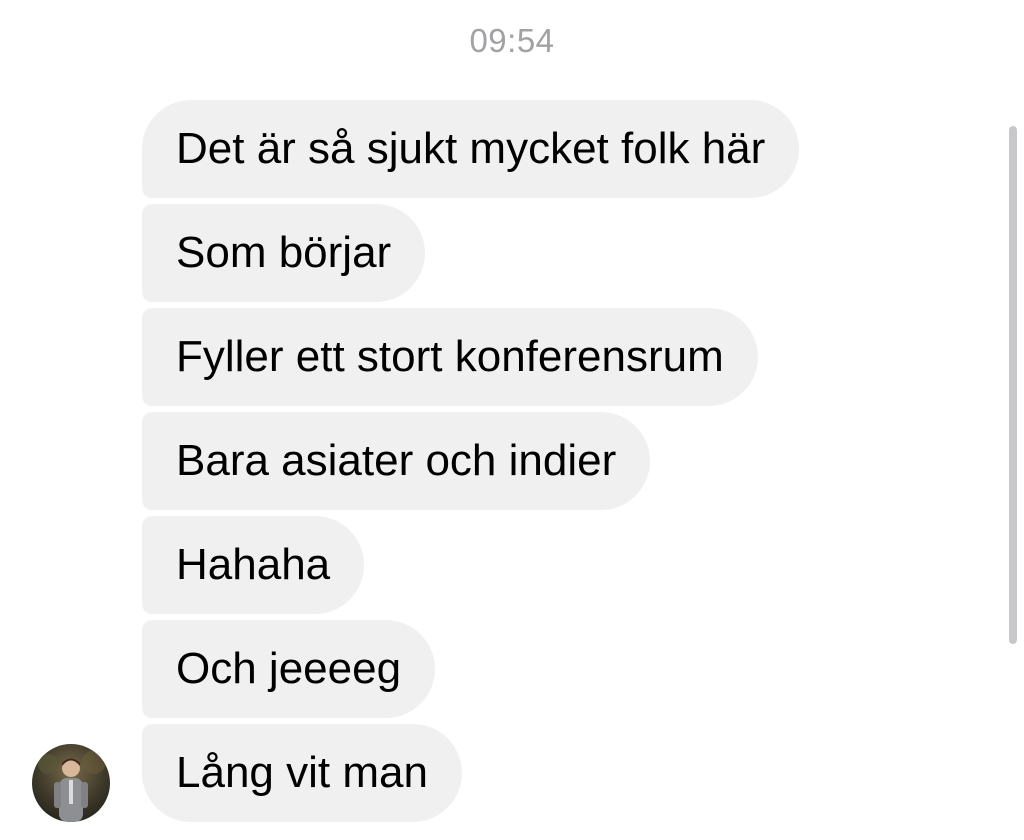 This screenshot has height=840, width=1024. I want to click on scrollbar, so click(1013, 385).